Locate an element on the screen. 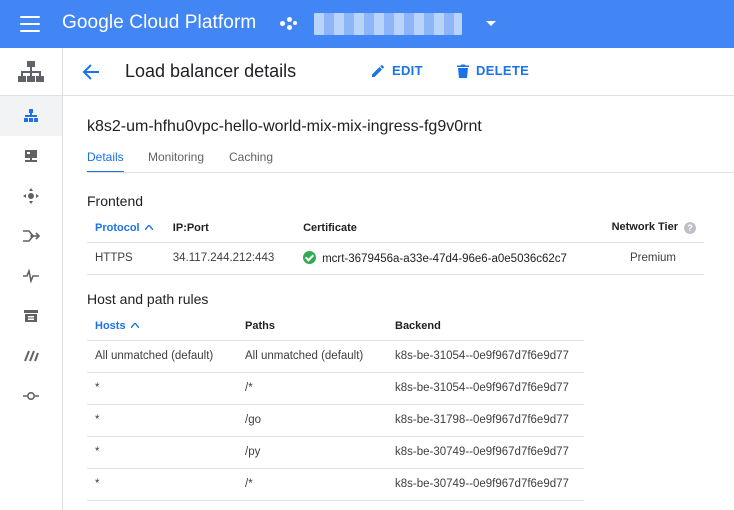 Image resolution: width=734 pixels, height=510 pixels. col-ipport: IP:Port is located at coordinates (230, 228).